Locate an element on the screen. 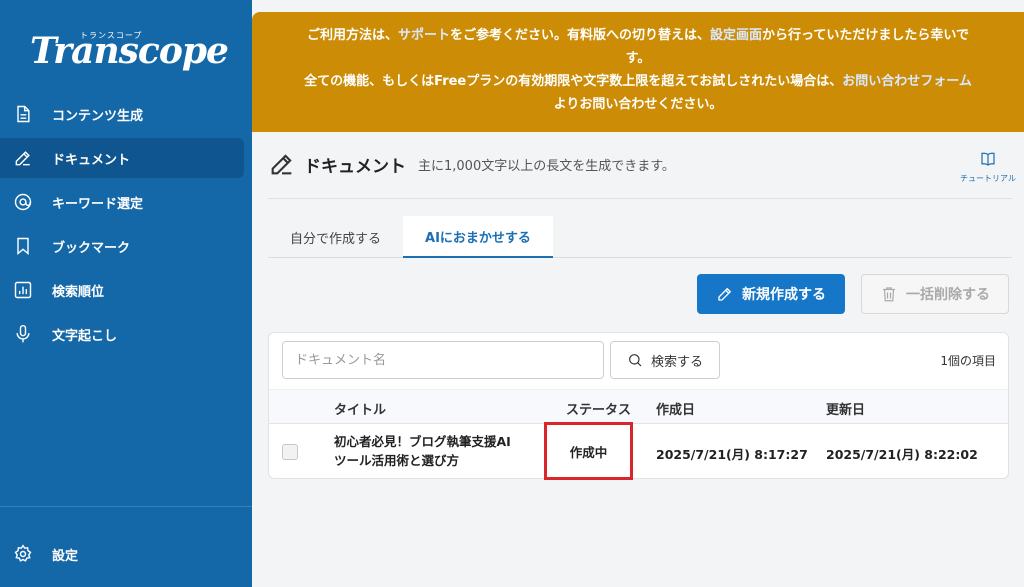  trash-icon is located at coordinates (889, 294).